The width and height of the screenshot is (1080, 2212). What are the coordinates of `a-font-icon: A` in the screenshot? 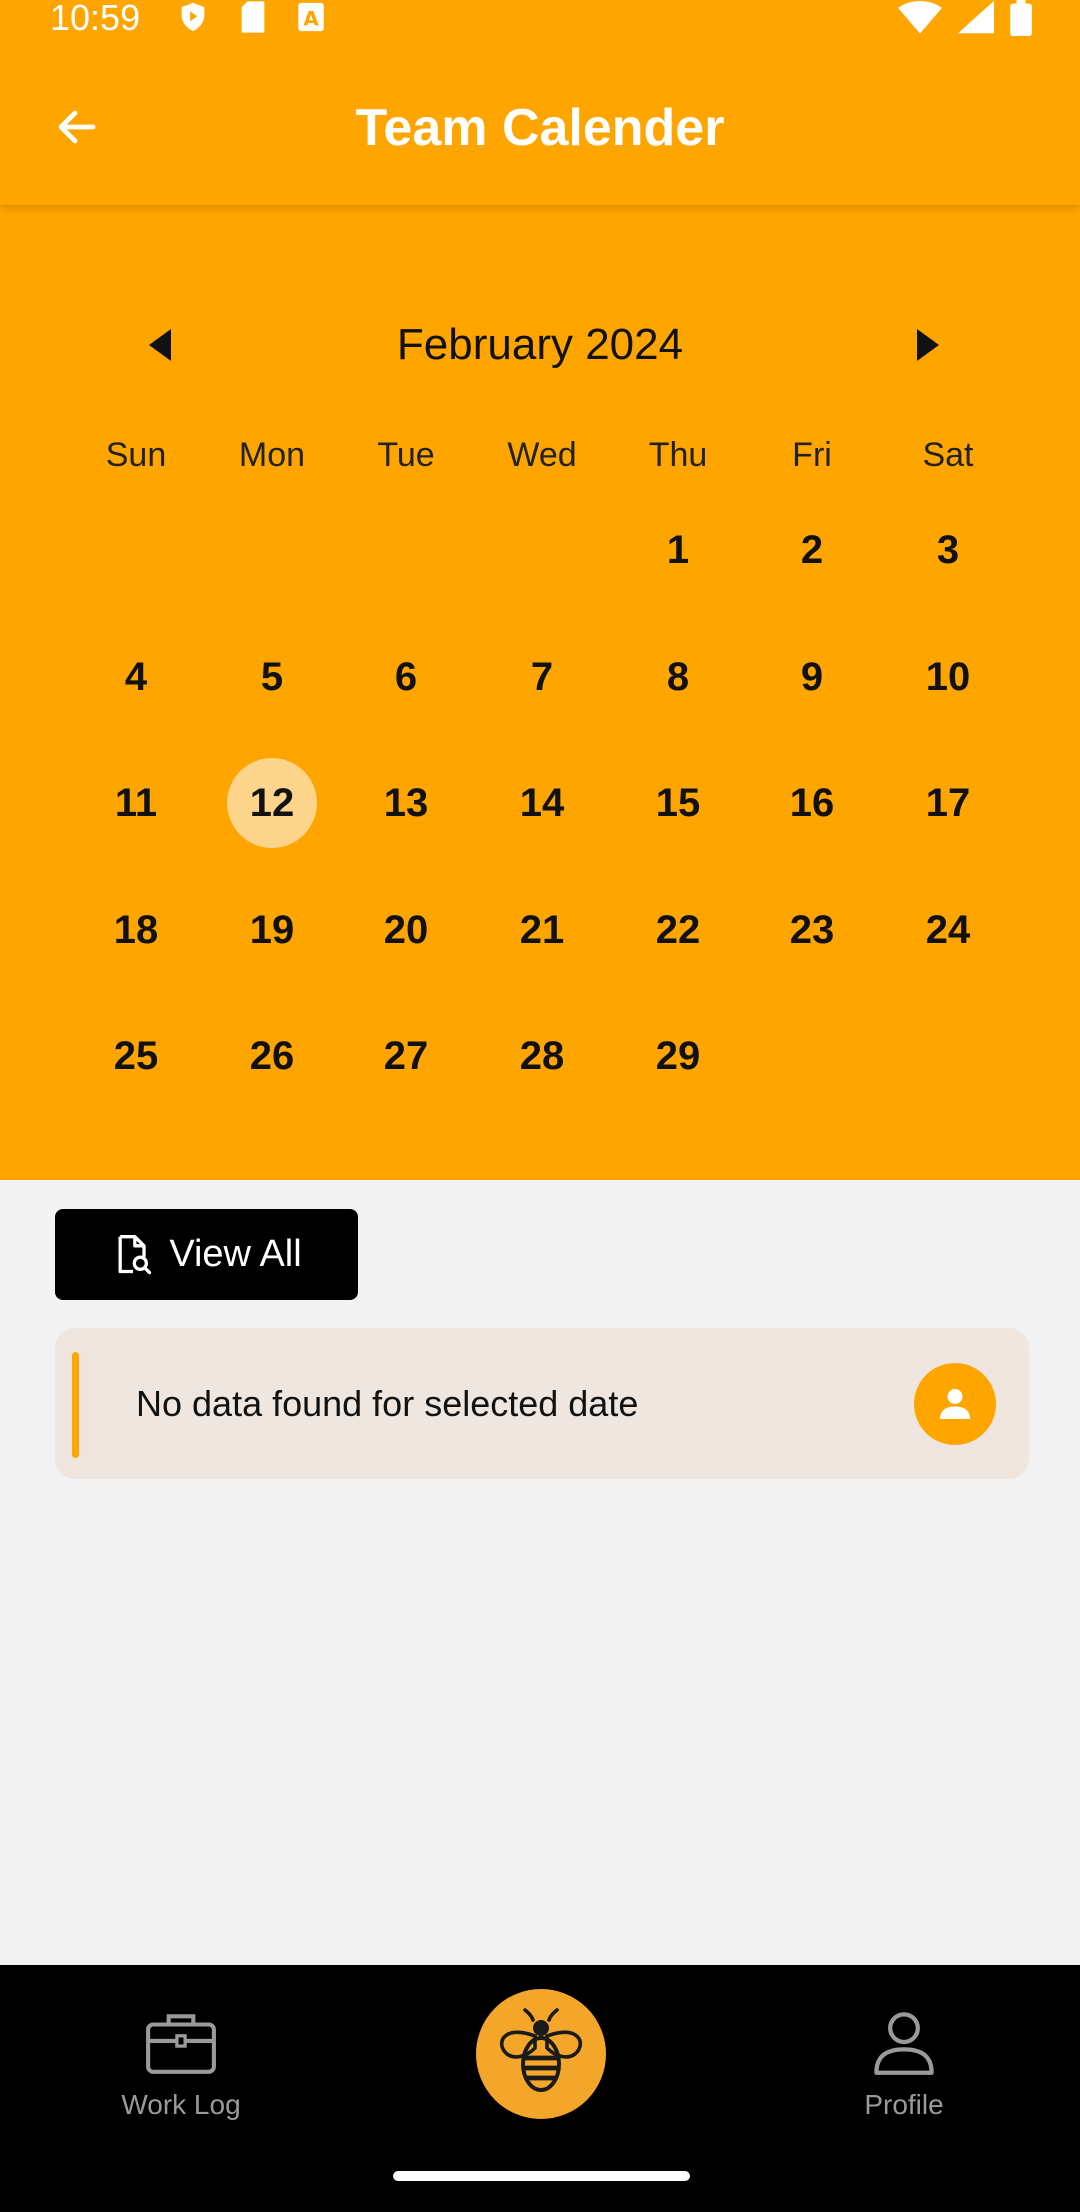 It's located at (311, 19).